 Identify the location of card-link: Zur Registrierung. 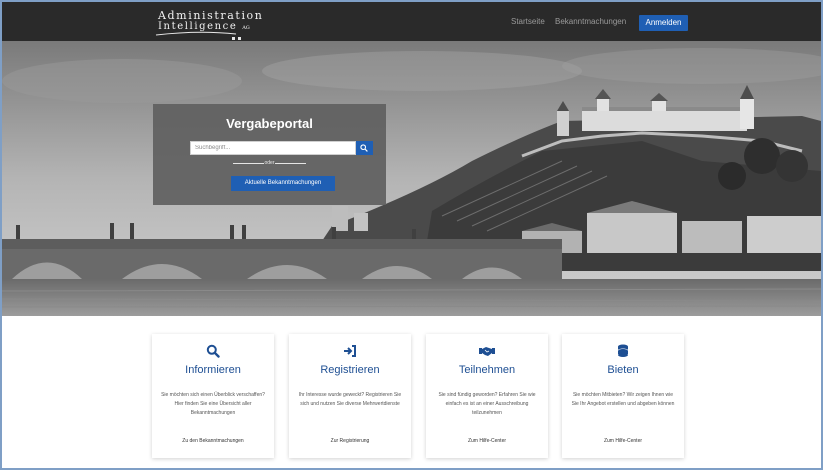
(350, 441).